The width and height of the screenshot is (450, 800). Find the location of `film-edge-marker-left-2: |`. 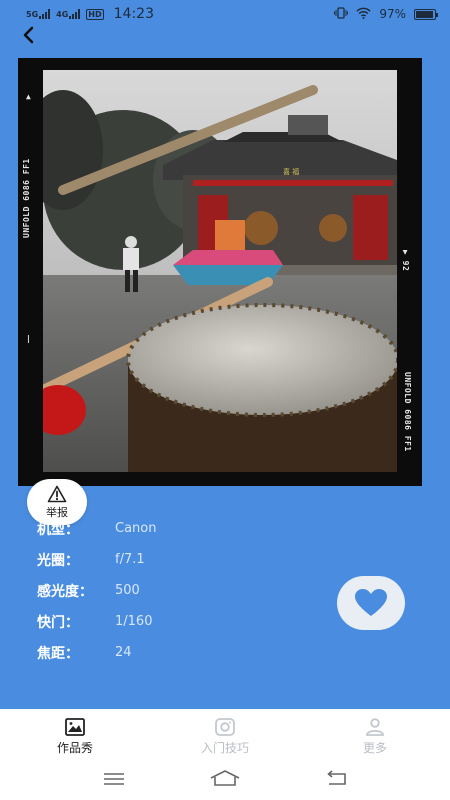

film-edge-marker-left-2: | is located at coordinates (29, 338).